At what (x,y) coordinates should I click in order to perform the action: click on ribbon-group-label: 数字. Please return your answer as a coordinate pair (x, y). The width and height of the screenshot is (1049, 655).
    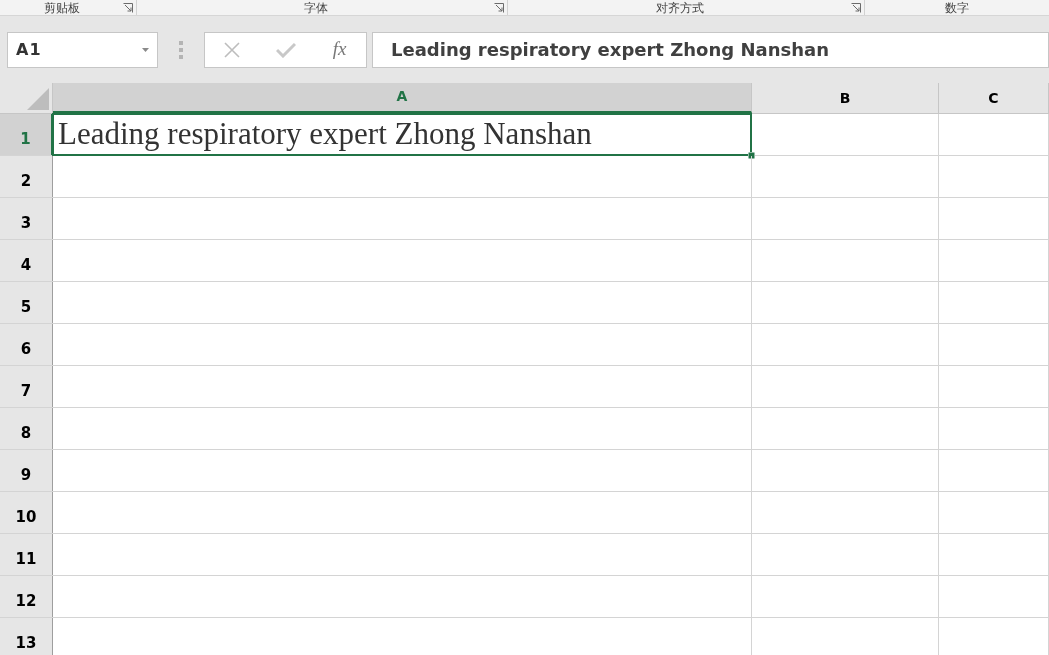
    Looking at the image, I should click on (957, 7).